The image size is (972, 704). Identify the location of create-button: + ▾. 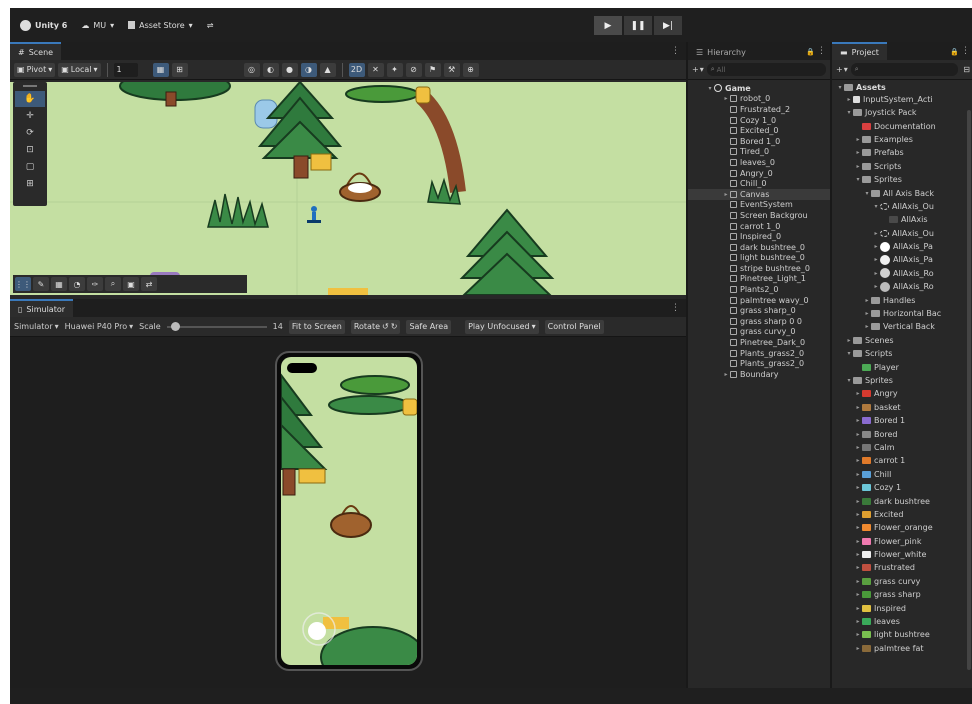
(698, 69).